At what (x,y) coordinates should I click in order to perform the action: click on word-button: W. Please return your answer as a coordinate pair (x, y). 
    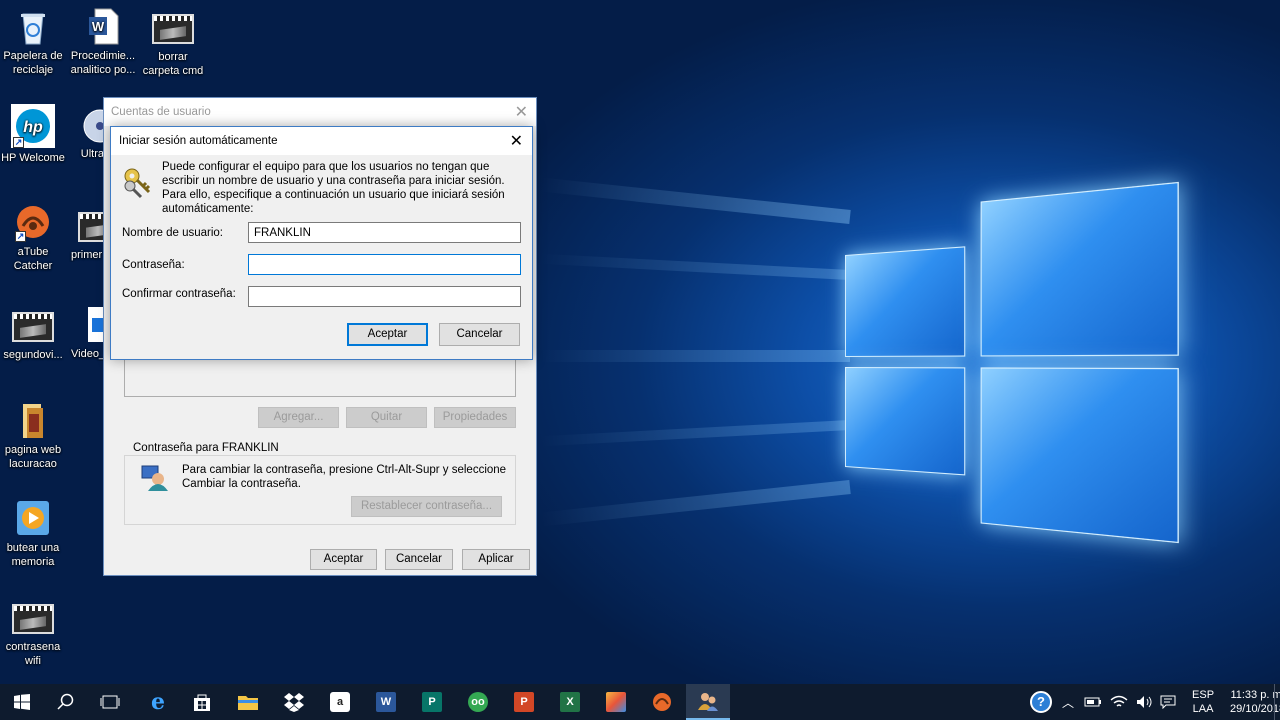
    Looking at the image, I should click on (386, 702).